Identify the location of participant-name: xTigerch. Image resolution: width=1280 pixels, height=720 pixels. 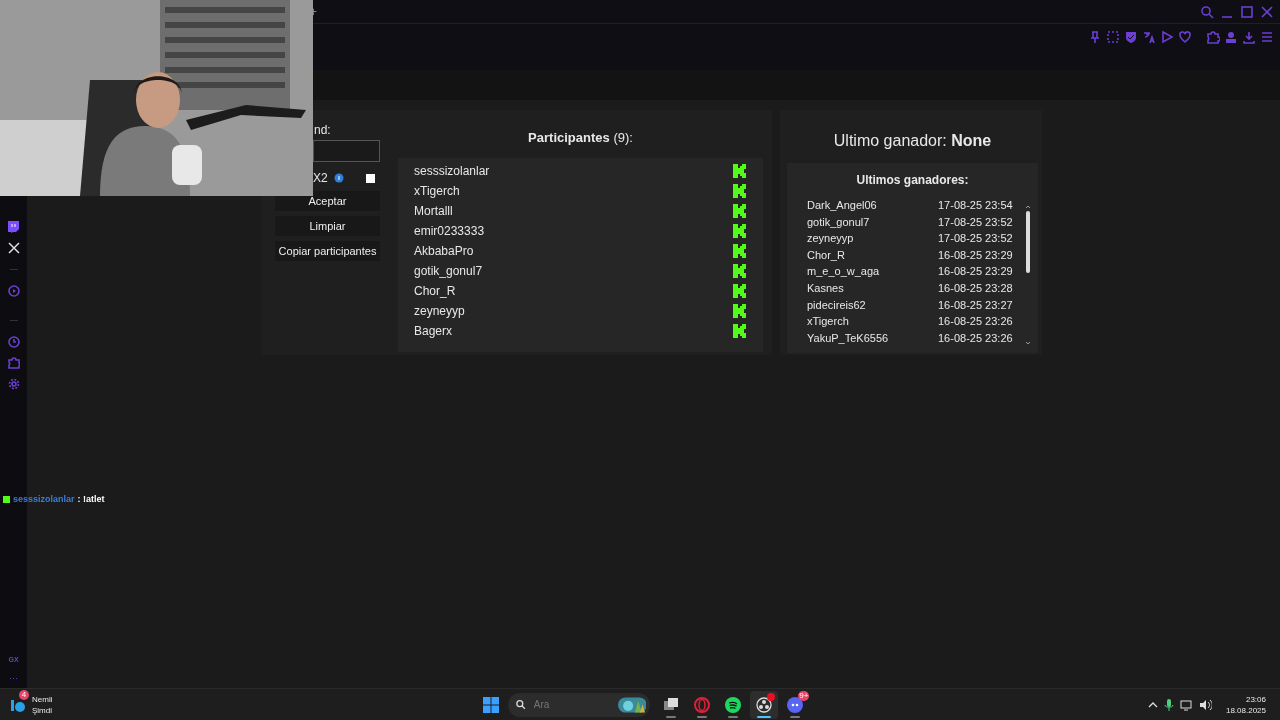
(437, 191).